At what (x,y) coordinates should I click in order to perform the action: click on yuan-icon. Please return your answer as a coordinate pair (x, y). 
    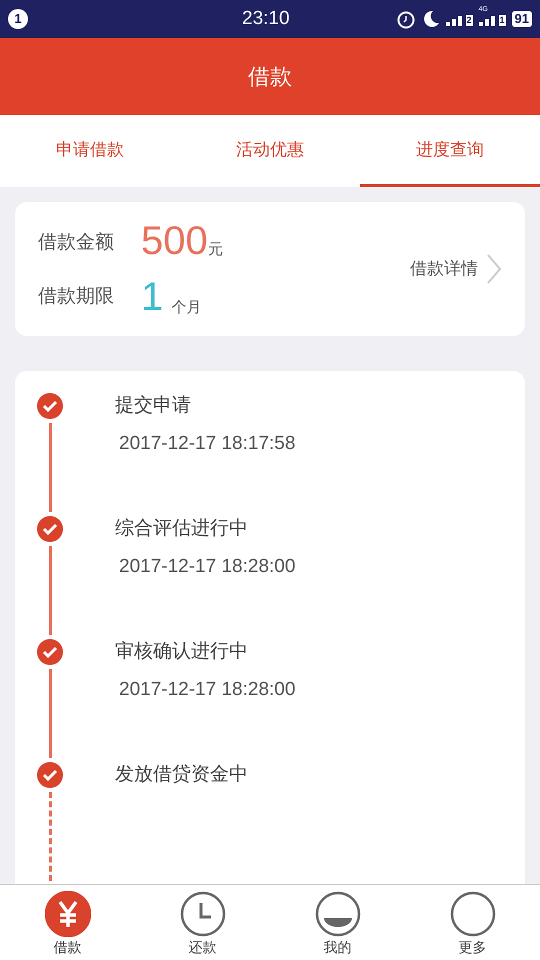
    Looking at the image, I should click on (67, 914).